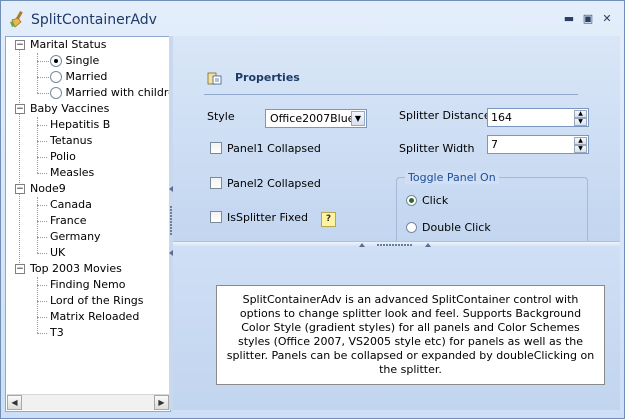  What do you see at coordinates (14, 402) in the screenshot?
I see `scroll-left-button: ◀` at bounding box center [14, 402].